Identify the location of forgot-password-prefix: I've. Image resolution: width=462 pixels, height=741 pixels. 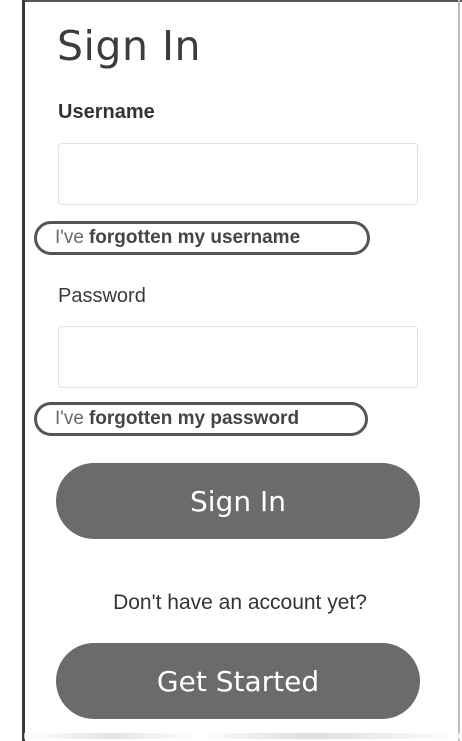
(69, 418).